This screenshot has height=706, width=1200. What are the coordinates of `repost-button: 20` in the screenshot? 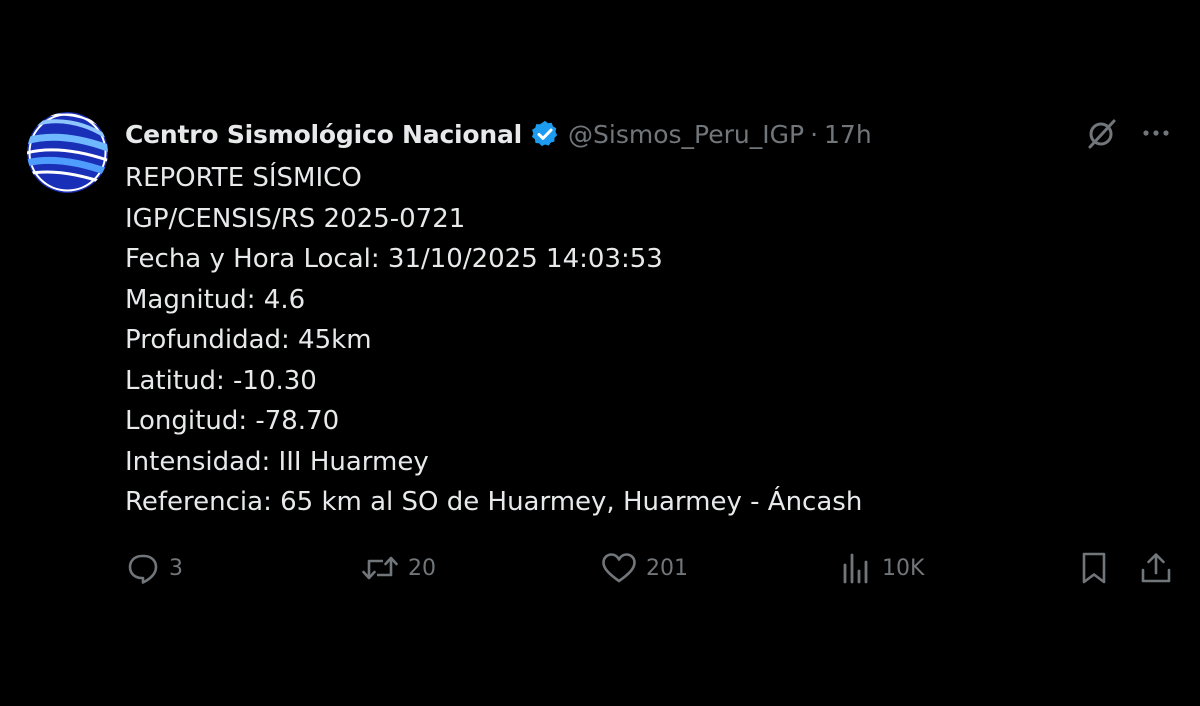 It's located at (398, 568).